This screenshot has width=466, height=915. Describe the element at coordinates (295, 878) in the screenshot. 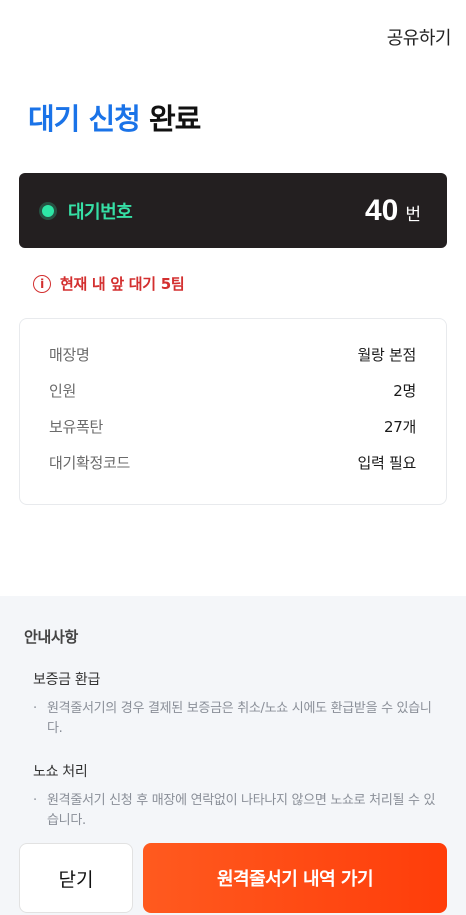

I see `go-to-history-button: 원격줄서기 내역 가기` at that location.